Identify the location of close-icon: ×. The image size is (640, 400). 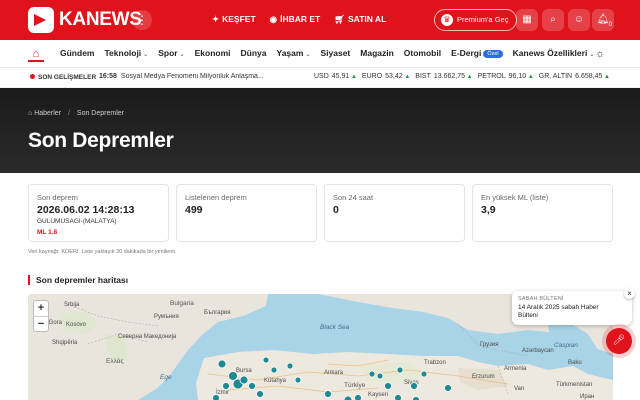
(629, 293).